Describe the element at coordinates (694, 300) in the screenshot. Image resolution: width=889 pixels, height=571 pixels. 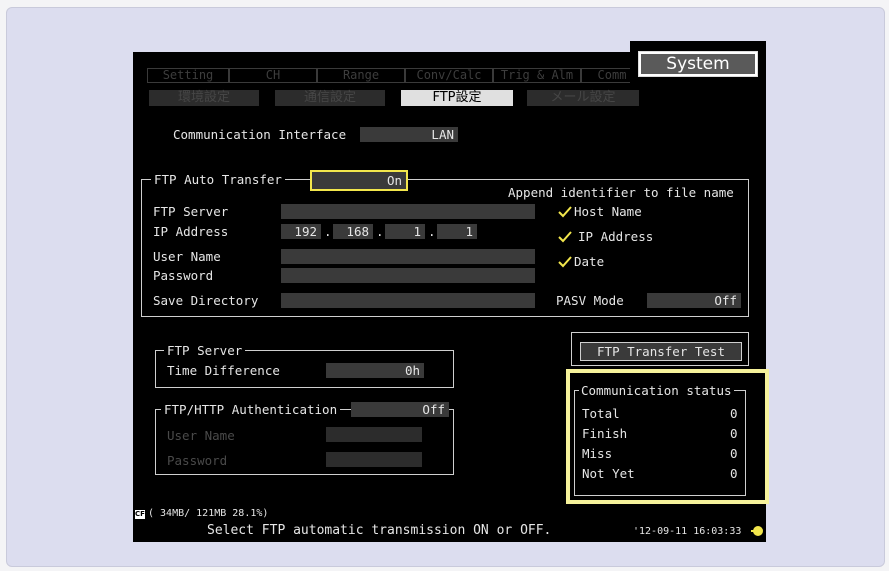
I see `pasv-field: Off` at that location.